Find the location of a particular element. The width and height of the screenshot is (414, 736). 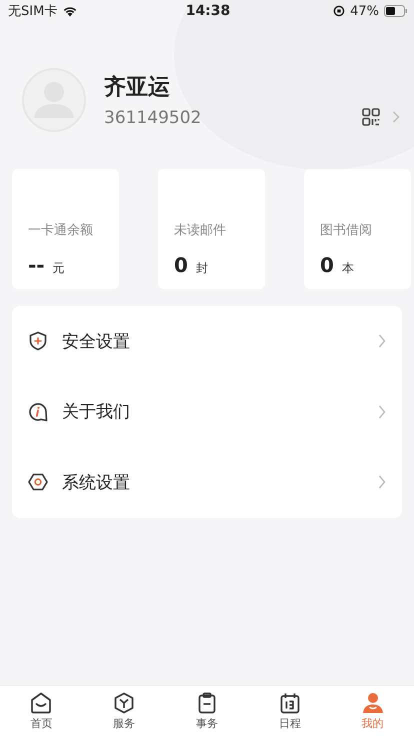

stat-unit: 封 is located at coordinates (202, 268).